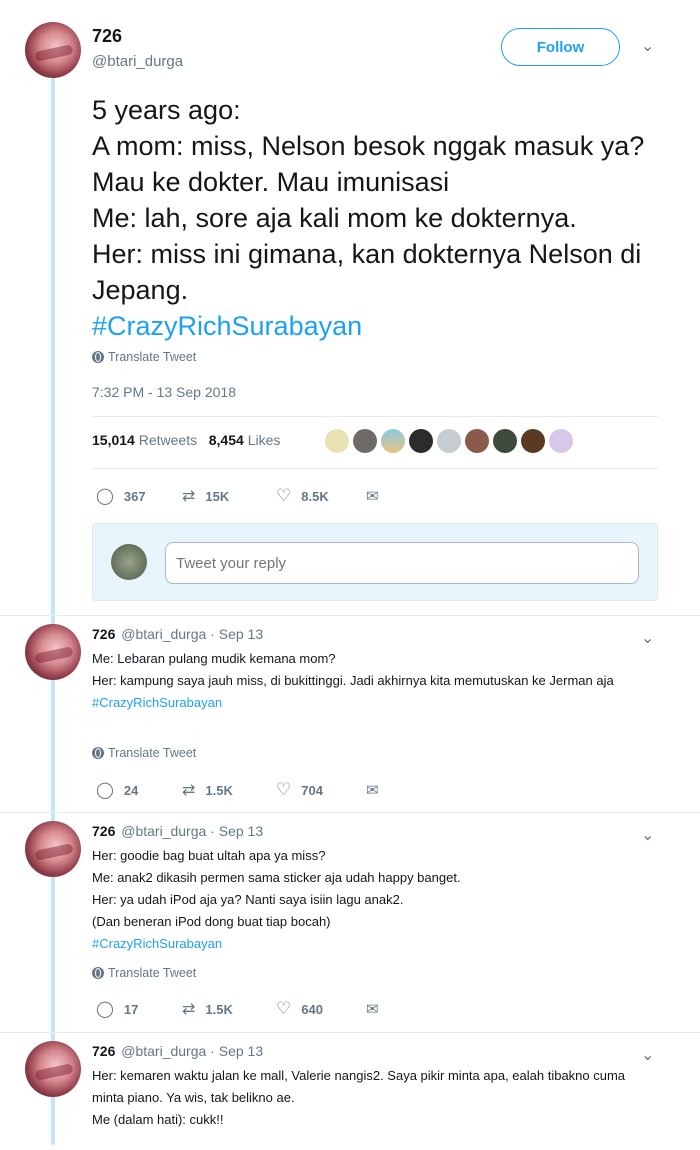 The height and width of the screenshot is (1150, 700). What do you see at coordinates (402, 563) in the screenshot?
I see `reply-input` at bounding box center [402, 563].